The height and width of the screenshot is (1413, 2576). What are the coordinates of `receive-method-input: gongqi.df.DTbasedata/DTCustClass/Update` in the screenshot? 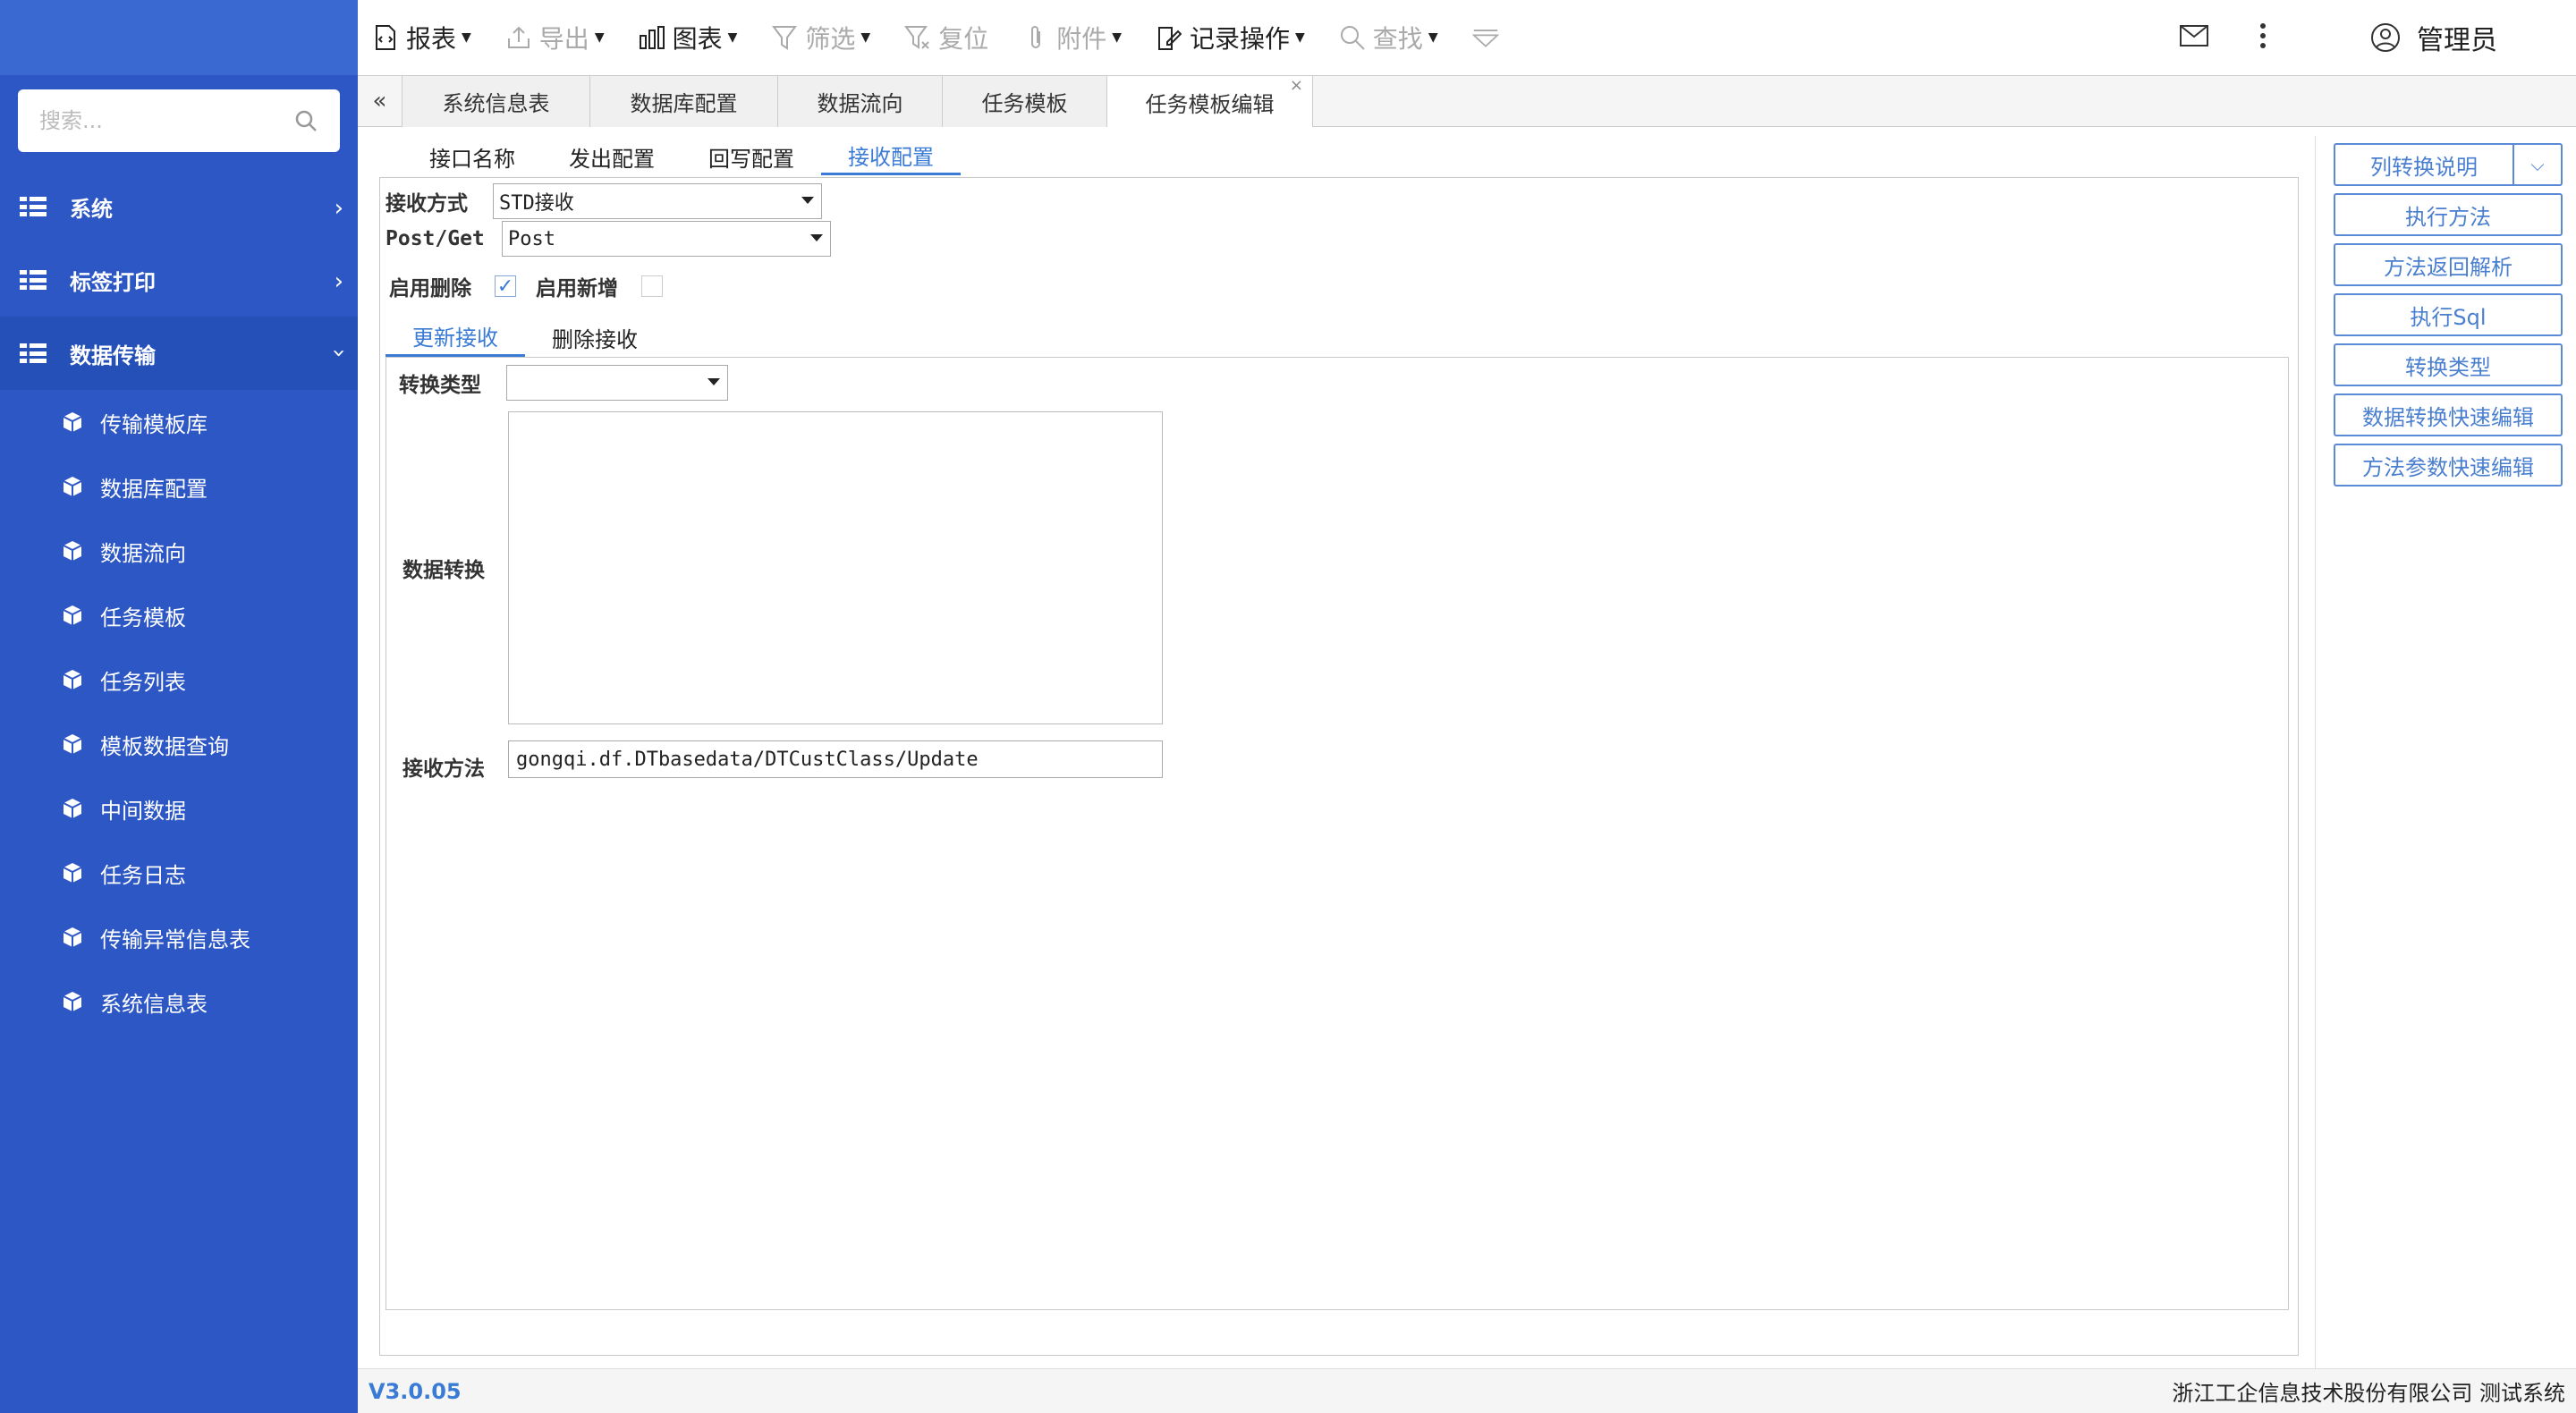 It's located at (835, 759).